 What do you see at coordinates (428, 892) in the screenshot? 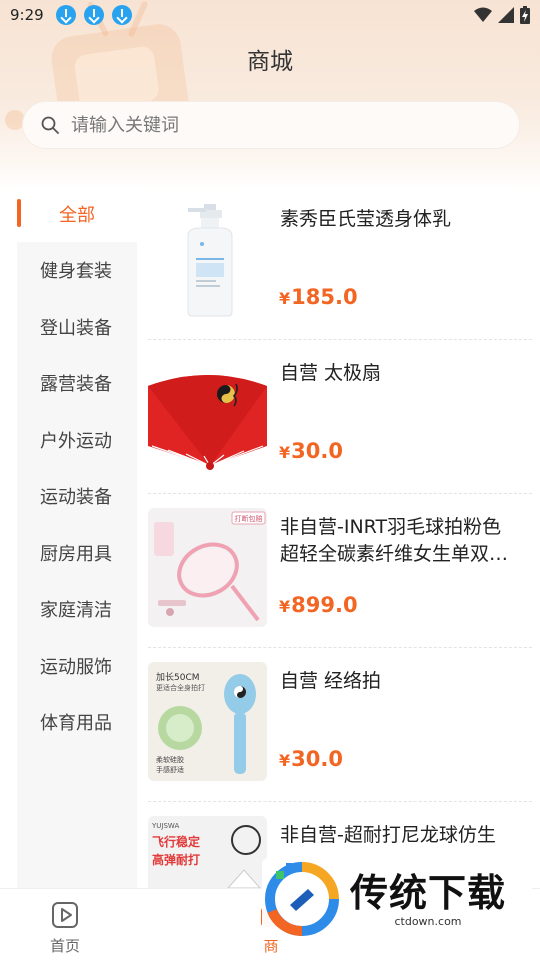
I see `watermark-title: 传统下载` at bounding box center [428, 892].